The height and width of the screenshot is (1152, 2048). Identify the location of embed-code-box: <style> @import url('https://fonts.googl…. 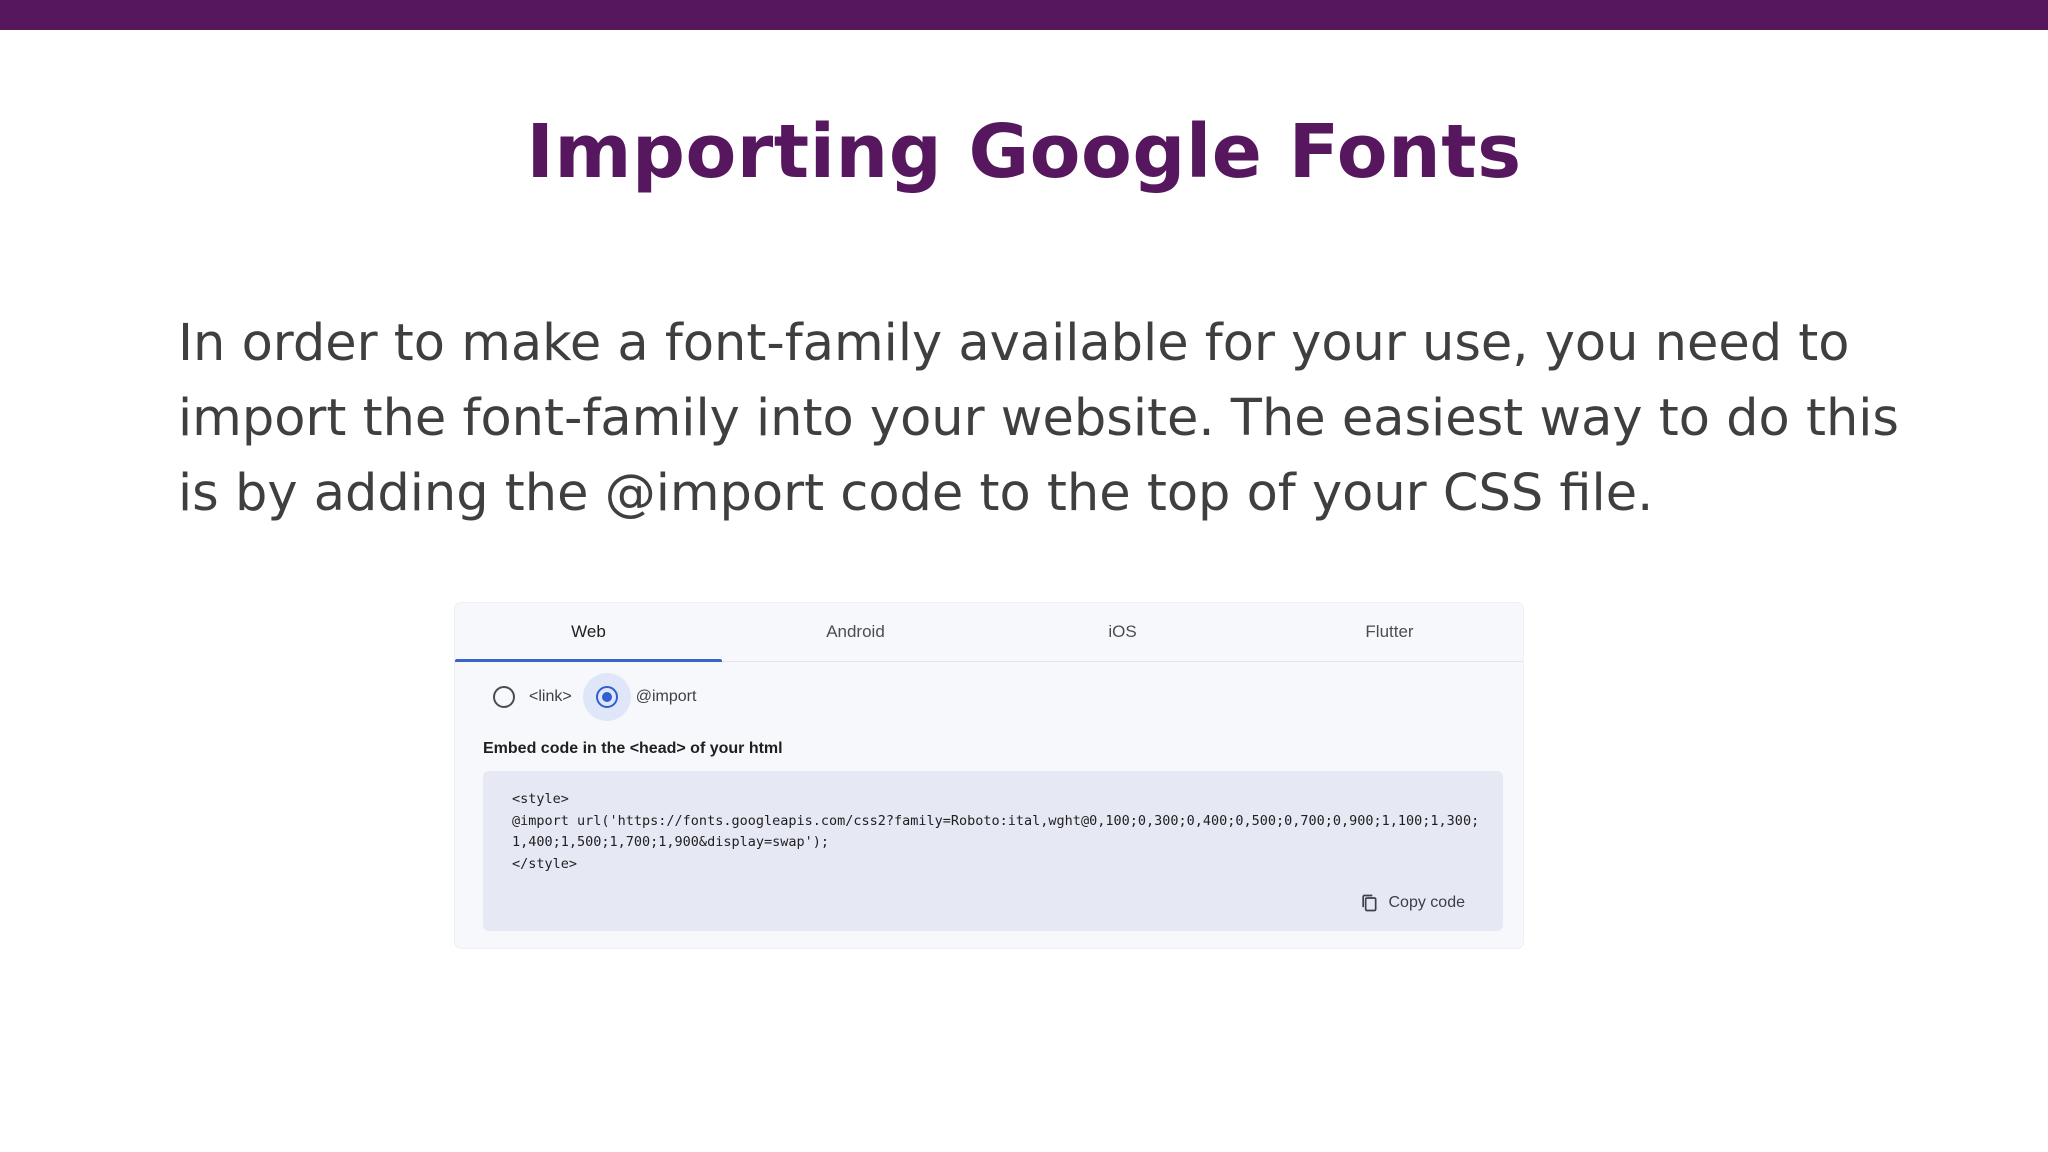
(993, 851).